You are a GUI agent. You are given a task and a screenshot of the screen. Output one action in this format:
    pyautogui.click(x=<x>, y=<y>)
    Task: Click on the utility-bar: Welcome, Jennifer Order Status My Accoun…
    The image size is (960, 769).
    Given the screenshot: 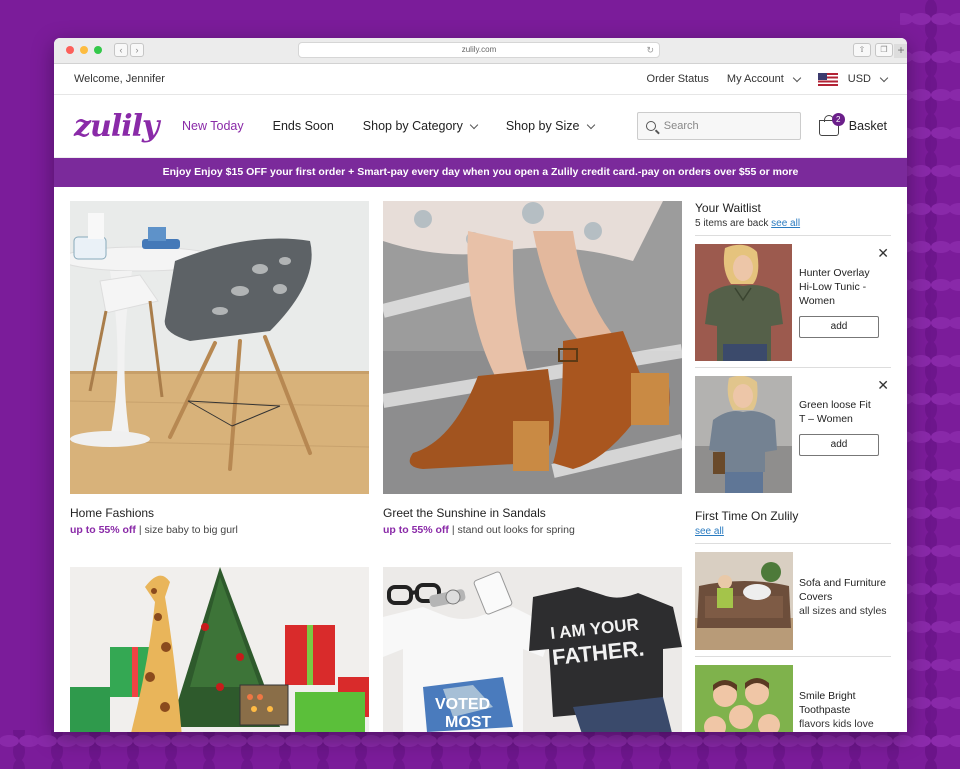 What is the action you would take?
    pyautogui.click(x=480, y=79)
    